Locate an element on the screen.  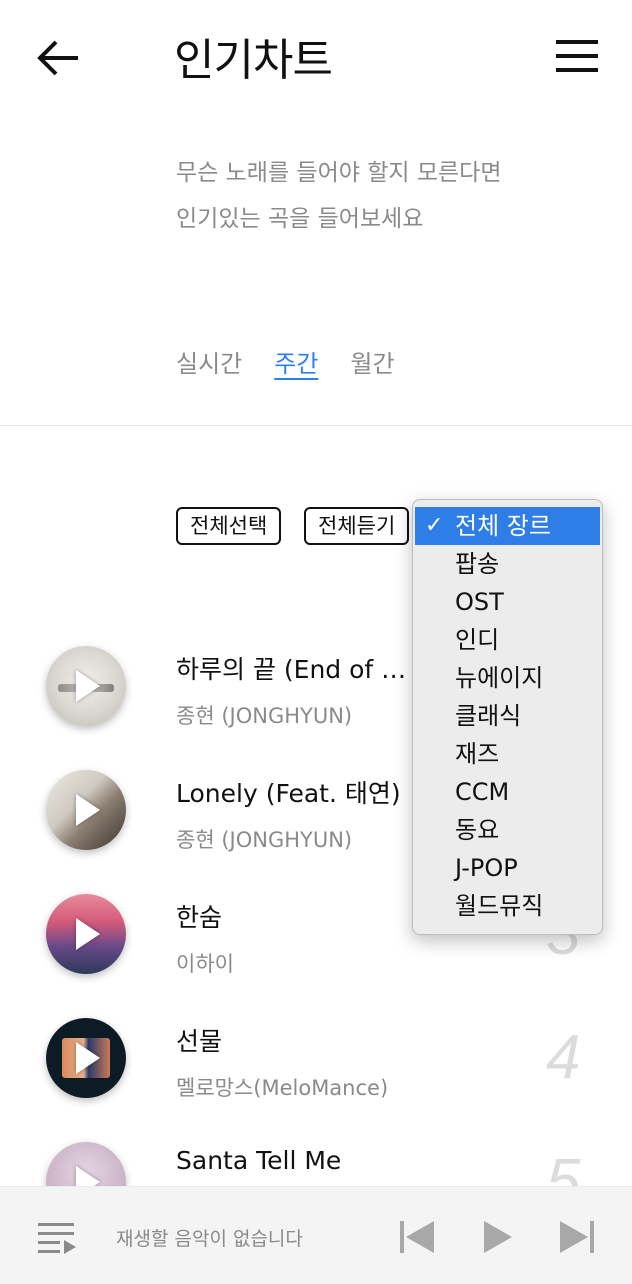
rank-number: 4 is located at coordinates (563, 1057).